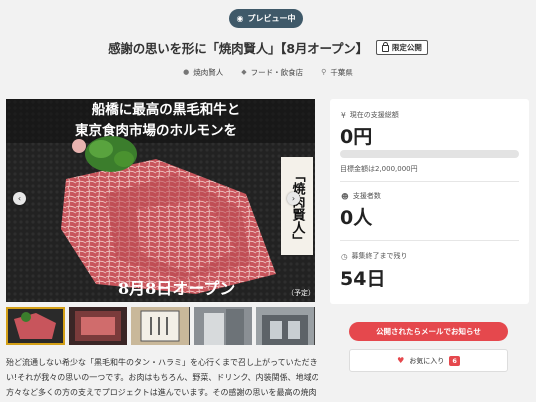 This screenshot has height=402, width=536. I want to click on preview-badge: ◉ プレビュー中, so click(266, 18).